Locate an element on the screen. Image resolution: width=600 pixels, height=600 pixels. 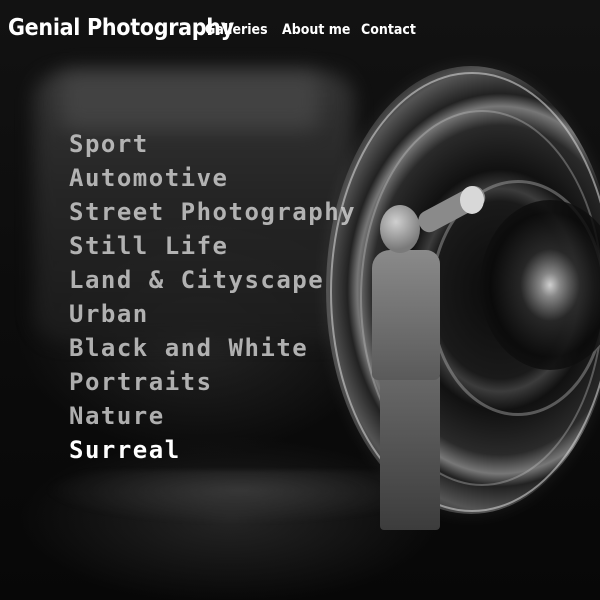
nav-contact-link: Contact is located at coordinates (388, 30).